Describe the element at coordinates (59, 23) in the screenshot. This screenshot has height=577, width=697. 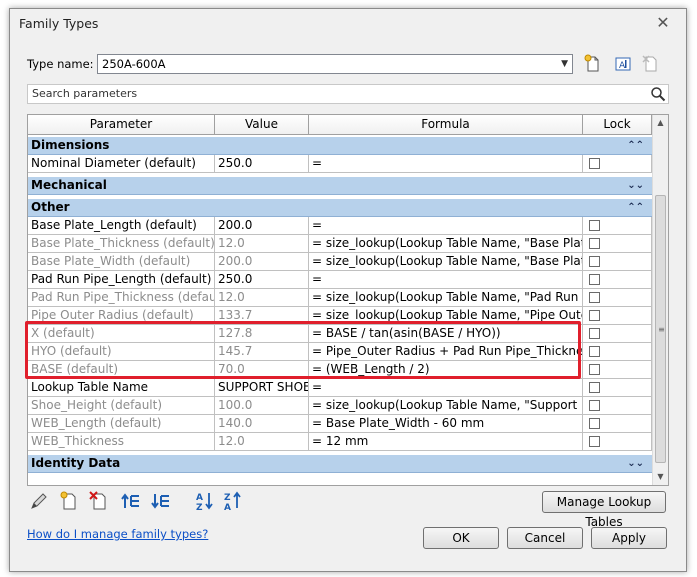
I see `dialog-title: Family Types` at that location.